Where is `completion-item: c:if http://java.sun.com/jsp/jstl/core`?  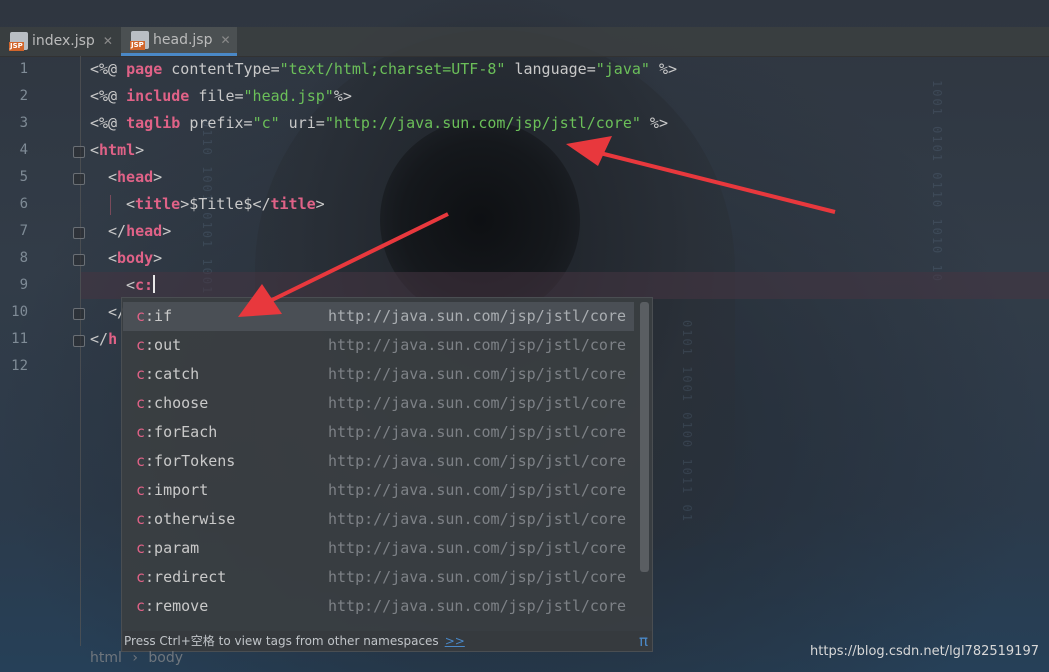 completion-item: c:if http://java.sun.com/jsp/jstl/core is located at coordinates (378, 316).